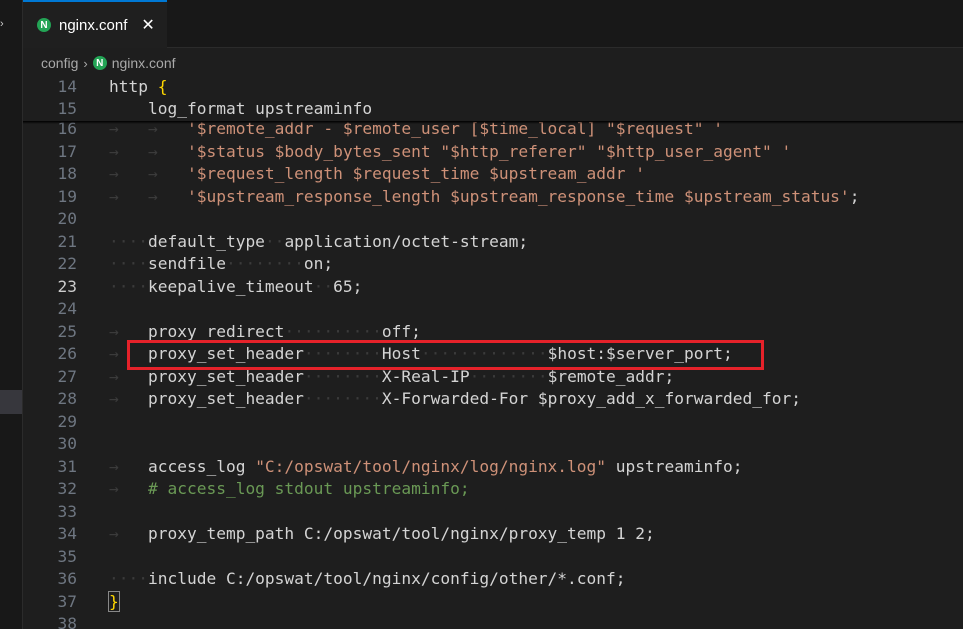 Image resolution: width=963 pixels, height=629 pixels. Describe the element at coordinates (318, 263) in the screenshot. I see `code-token: on;` at that location.